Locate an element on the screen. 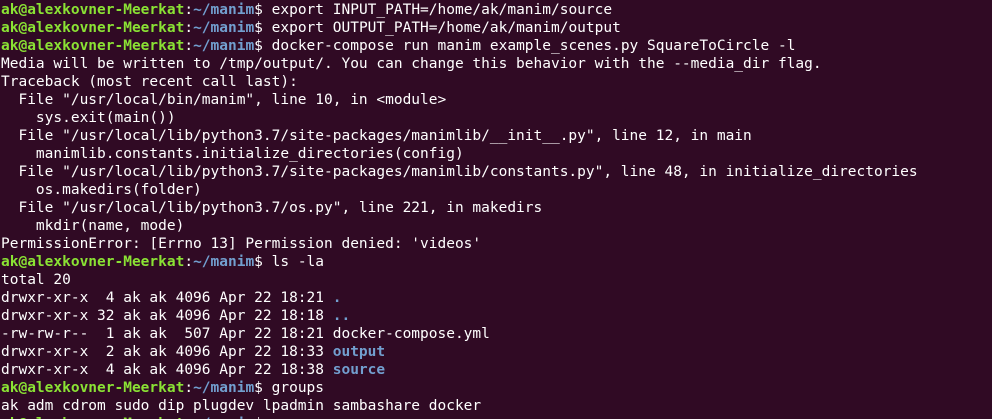  directory-name: output is located at coordinates (359, 352).